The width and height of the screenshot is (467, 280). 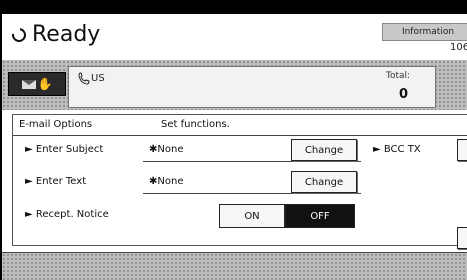 I want to click on off-label: OFF, so click(x=320, y=216).